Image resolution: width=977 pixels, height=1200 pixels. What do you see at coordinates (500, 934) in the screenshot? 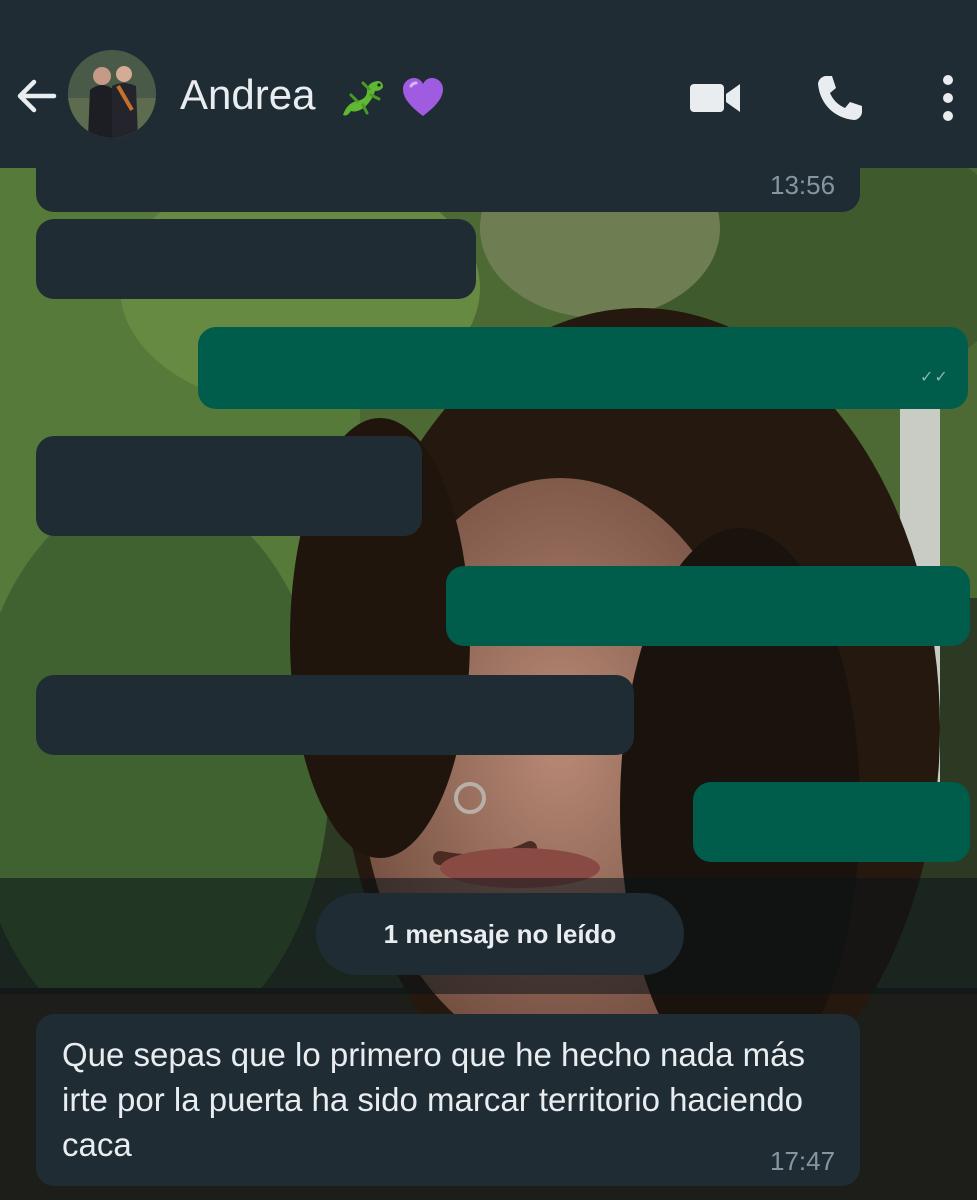
I see `unread-messages-label: 1 mensaje no leído` at bounding box center [500, 934].